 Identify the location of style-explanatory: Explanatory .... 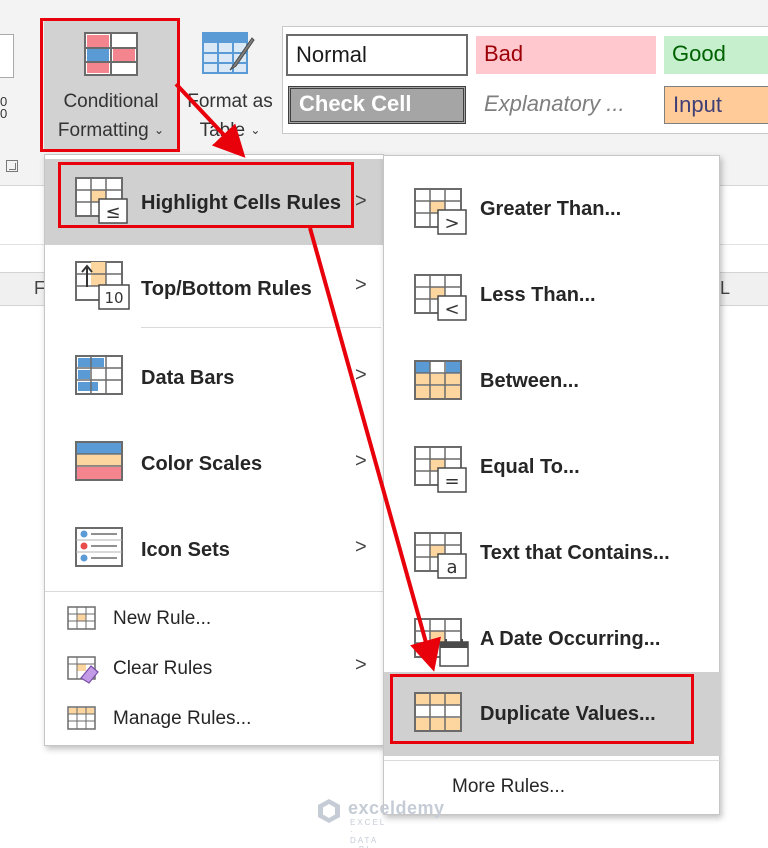
(566, 105).